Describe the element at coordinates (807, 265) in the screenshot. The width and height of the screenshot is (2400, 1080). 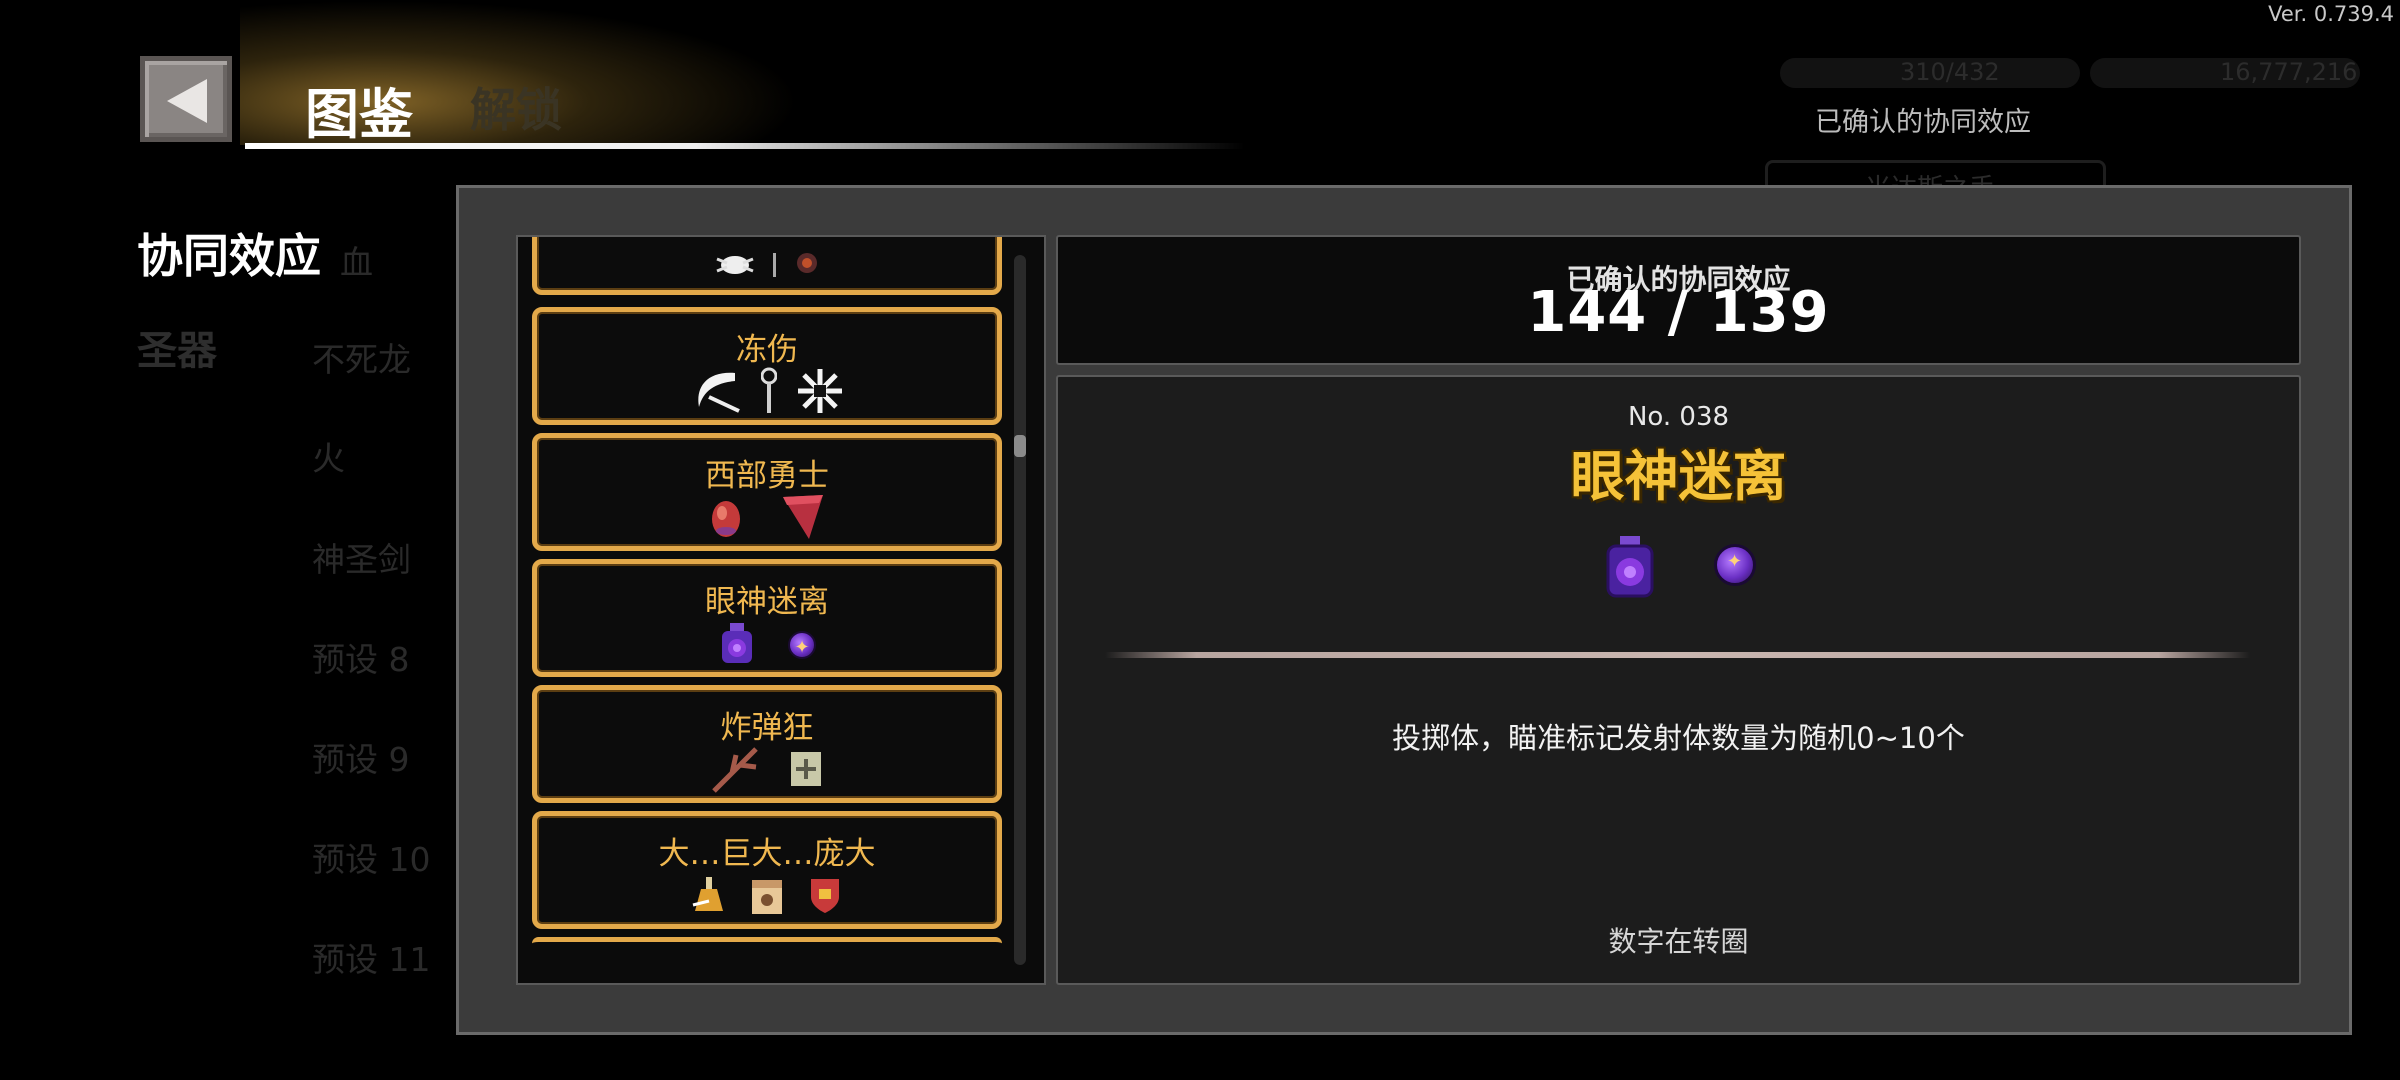
I see `lantern-icon` at that location.